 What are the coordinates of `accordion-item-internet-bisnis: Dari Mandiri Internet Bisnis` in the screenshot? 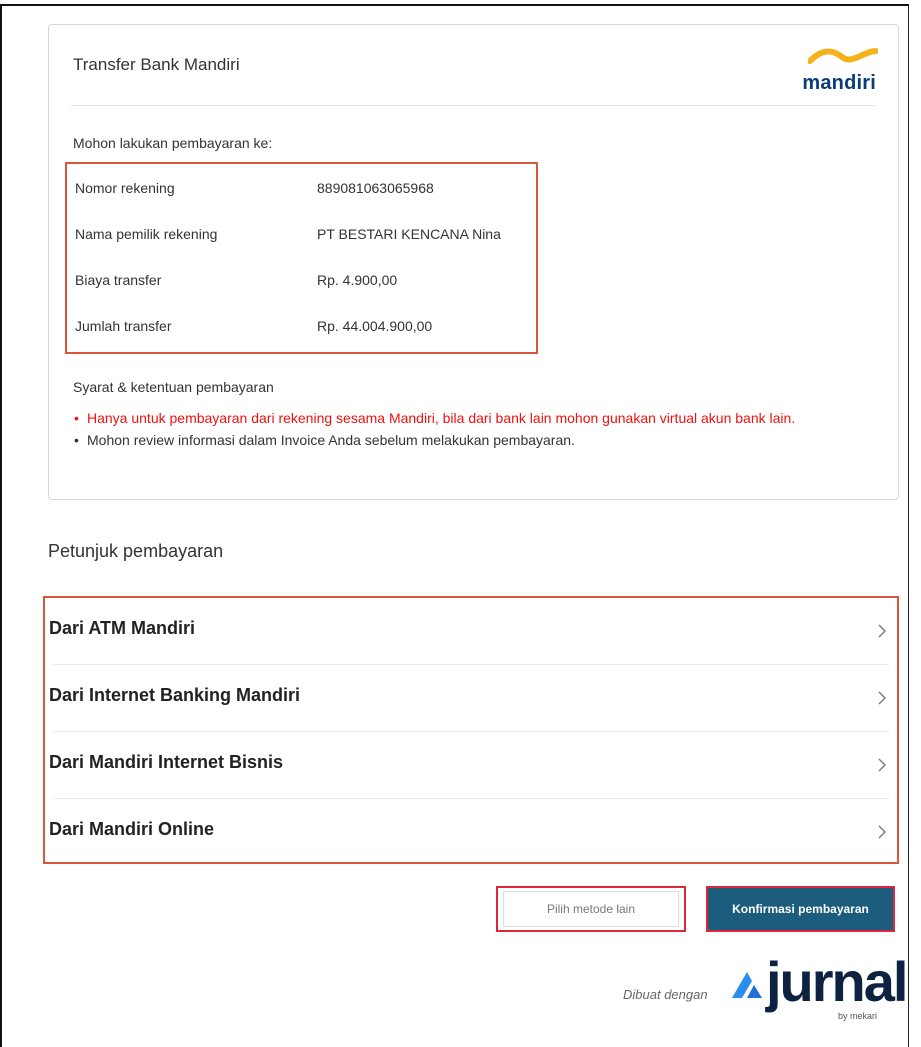 It's located at (471, 765).